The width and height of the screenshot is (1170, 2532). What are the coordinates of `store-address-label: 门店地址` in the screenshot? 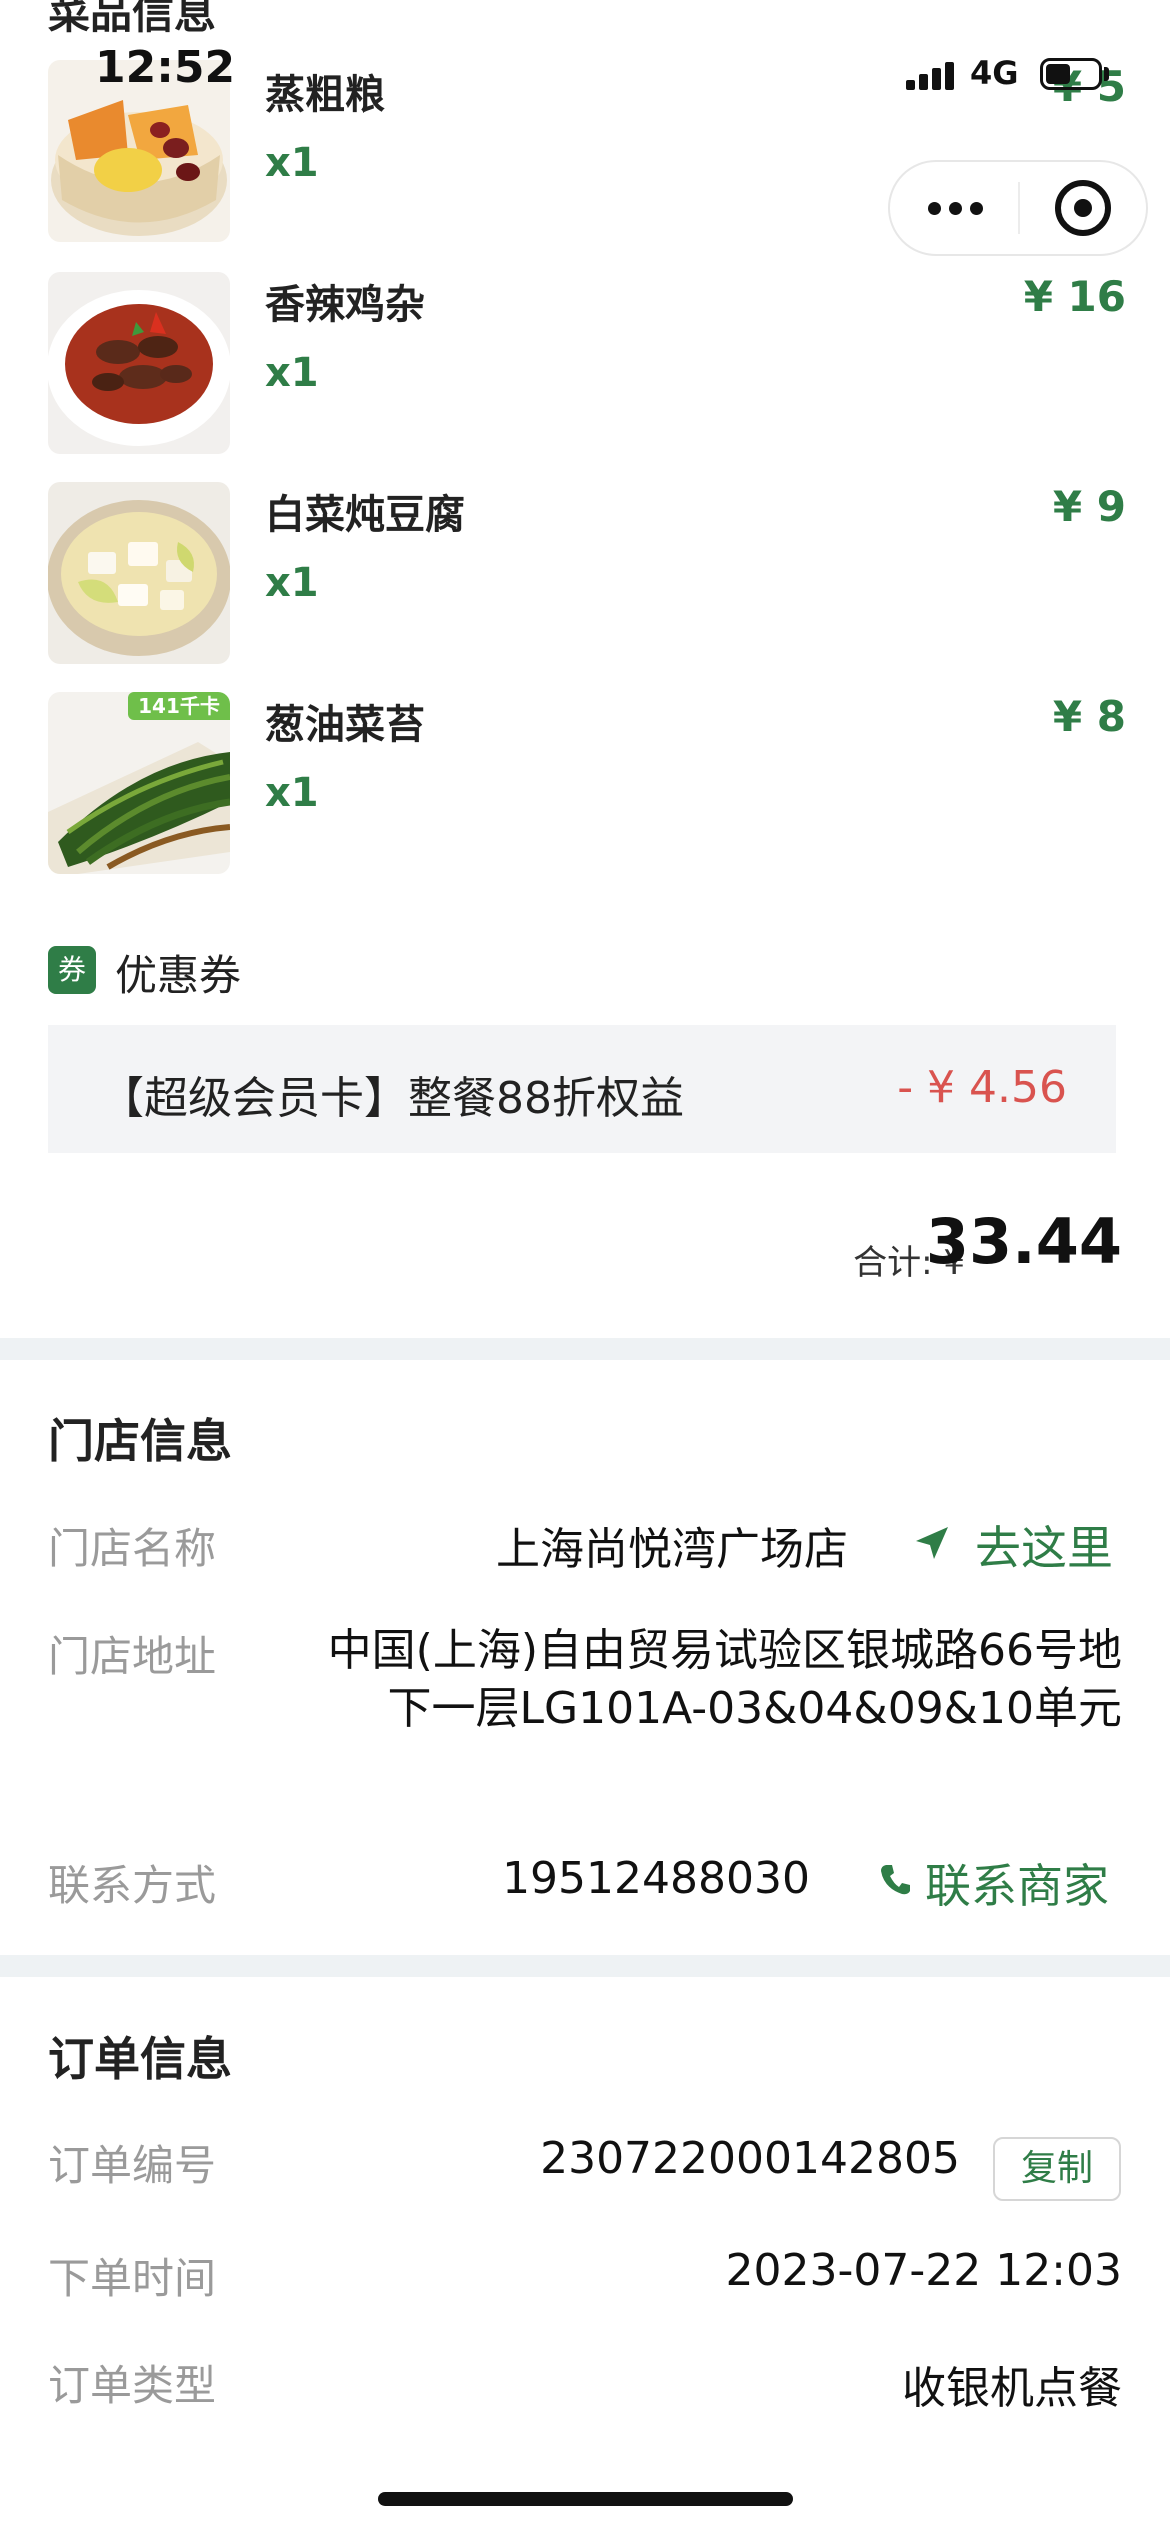 It's located at (132, 1656).